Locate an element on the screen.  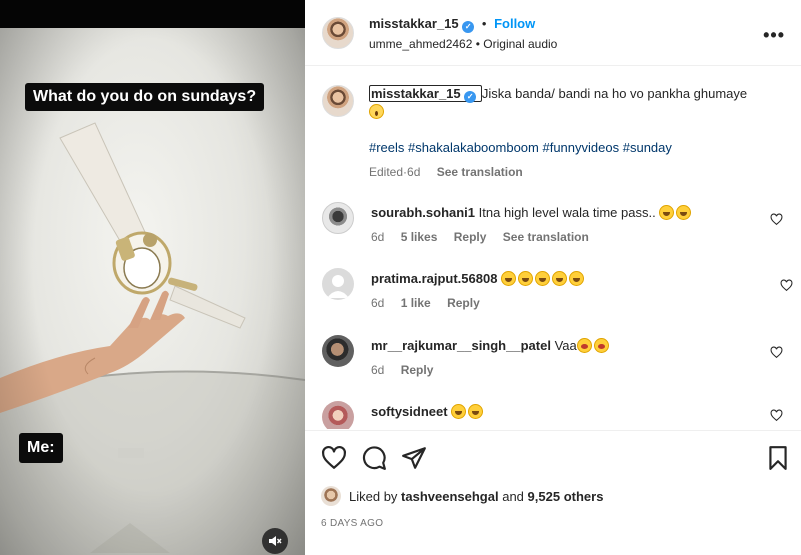
caption-username: misstakkar_15 is located at coordinates (416, 93).